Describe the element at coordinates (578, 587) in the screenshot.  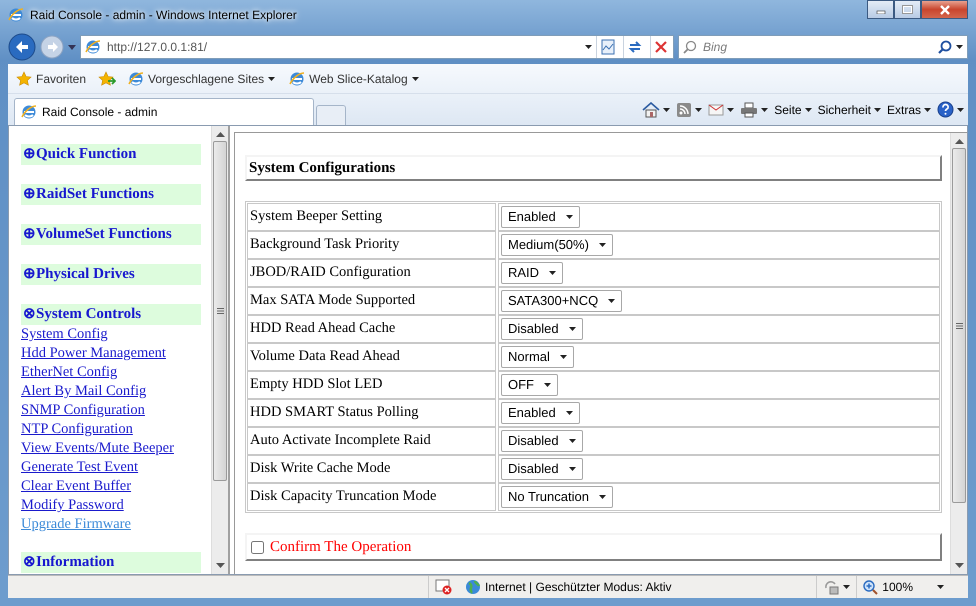
I see `status-text: Internet | Geschützter Modus: Aktiv` at that location.